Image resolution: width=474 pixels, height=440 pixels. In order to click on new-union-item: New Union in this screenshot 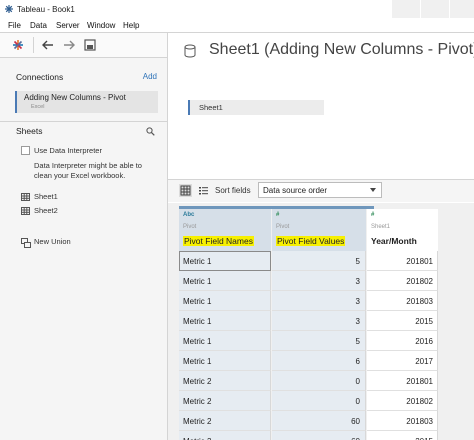, I will do `click(52, 241)`.